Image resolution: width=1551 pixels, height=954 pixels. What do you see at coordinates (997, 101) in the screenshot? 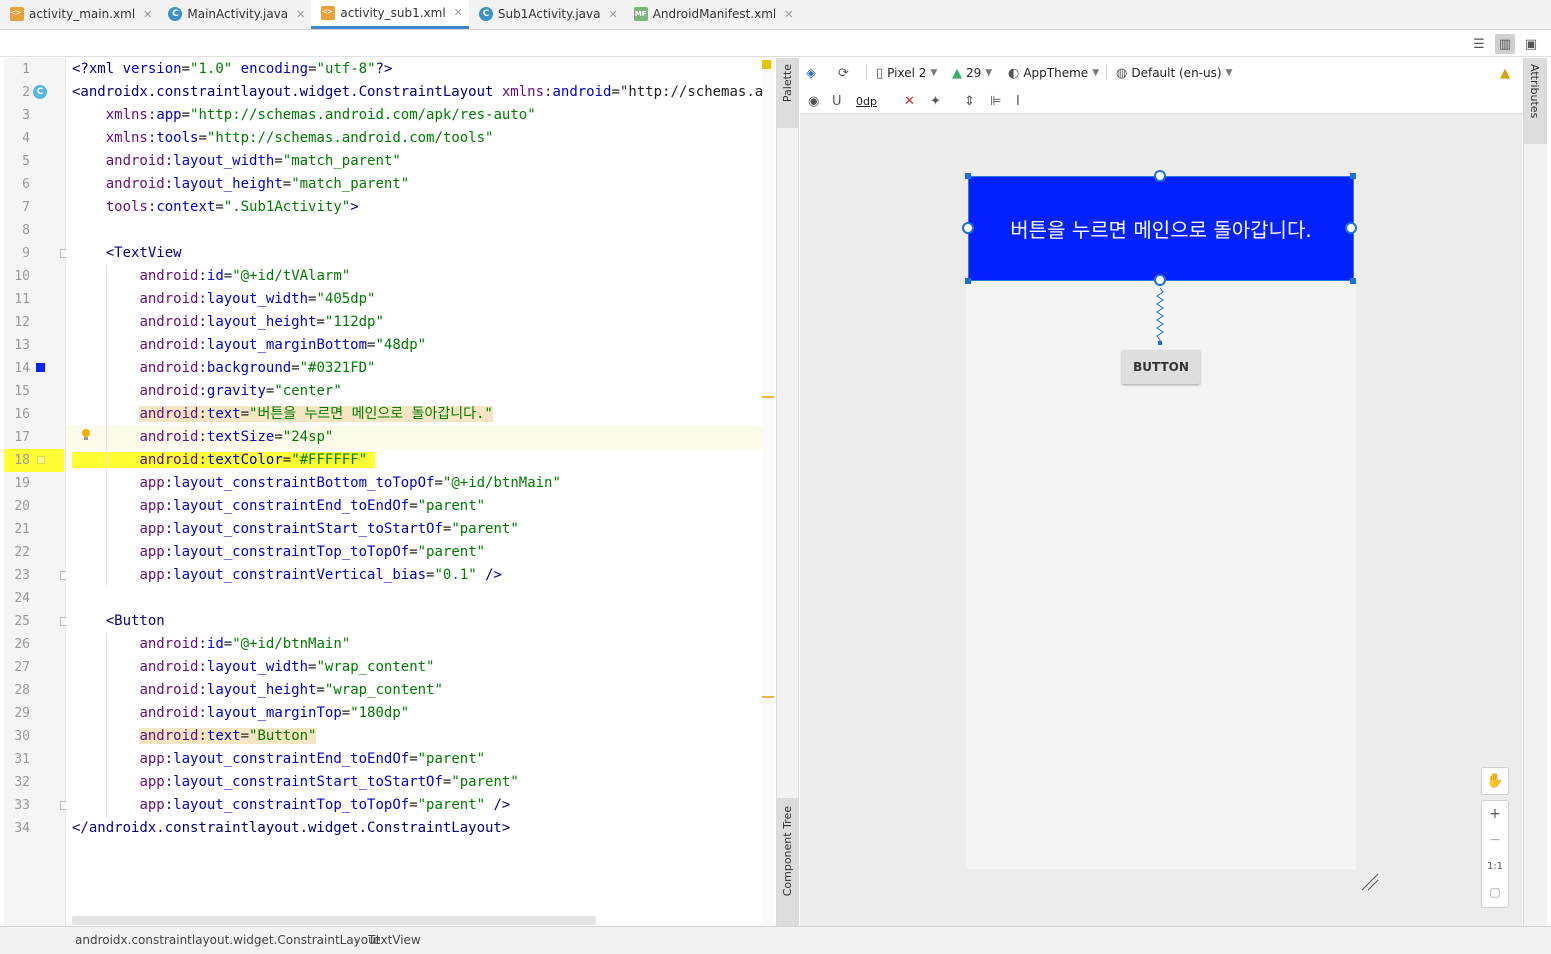
I see `align-icon: ⊫` at bounding box center [997, 101].